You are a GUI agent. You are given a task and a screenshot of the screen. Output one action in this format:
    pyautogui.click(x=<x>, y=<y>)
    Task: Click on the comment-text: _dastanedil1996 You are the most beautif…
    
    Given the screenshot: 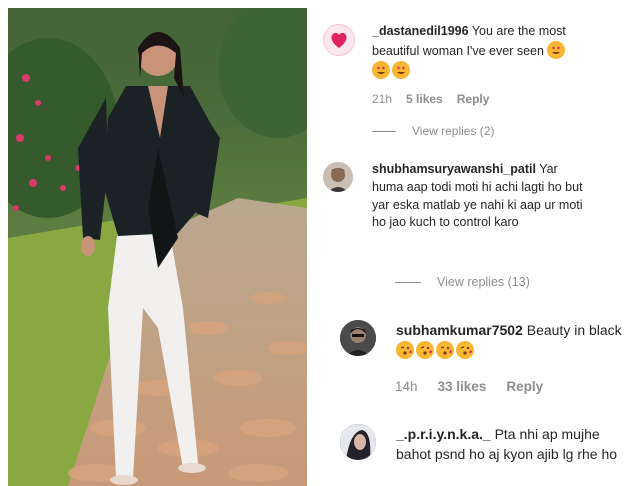 What is the action you would take?
    pyautogui.click(x=477, y=51)
    